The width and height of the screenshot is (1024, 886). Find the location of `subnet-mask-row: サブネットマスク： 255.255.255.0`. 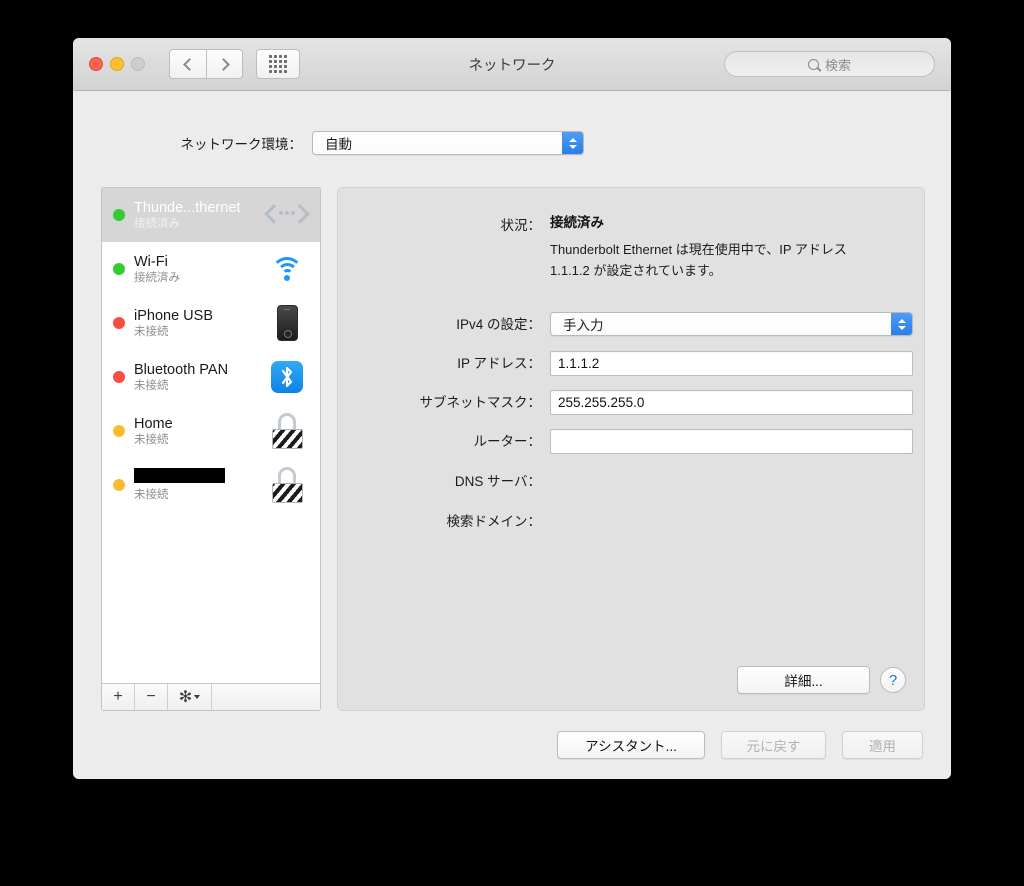

subnet-mask-row: サブネットマスク： 255.255.255.0 is located at coordinates (631, 402).